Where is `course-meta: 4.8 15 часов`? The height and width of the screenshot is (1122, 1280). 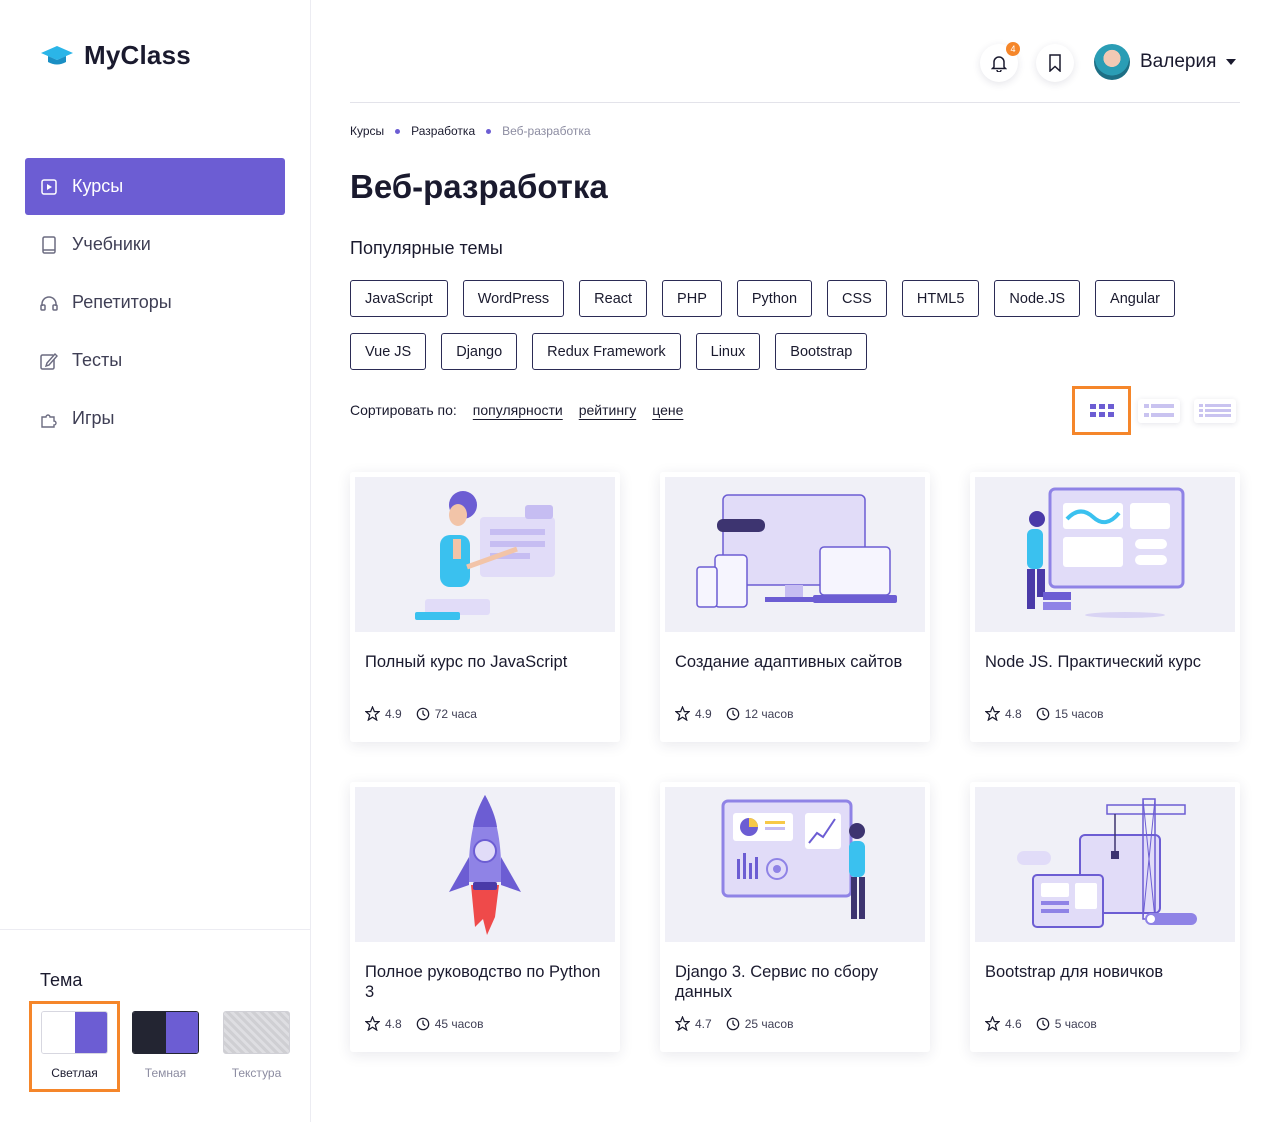
course-meta: 4.8 15 часов is located at coordinates (1051, 713).